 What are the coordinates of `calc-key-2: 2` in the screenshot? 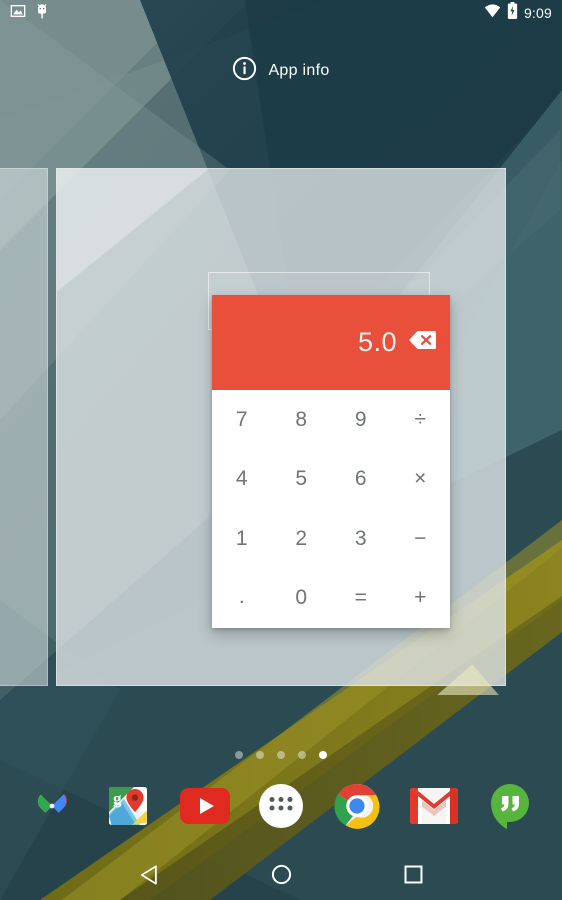 It's located at (302, 539).